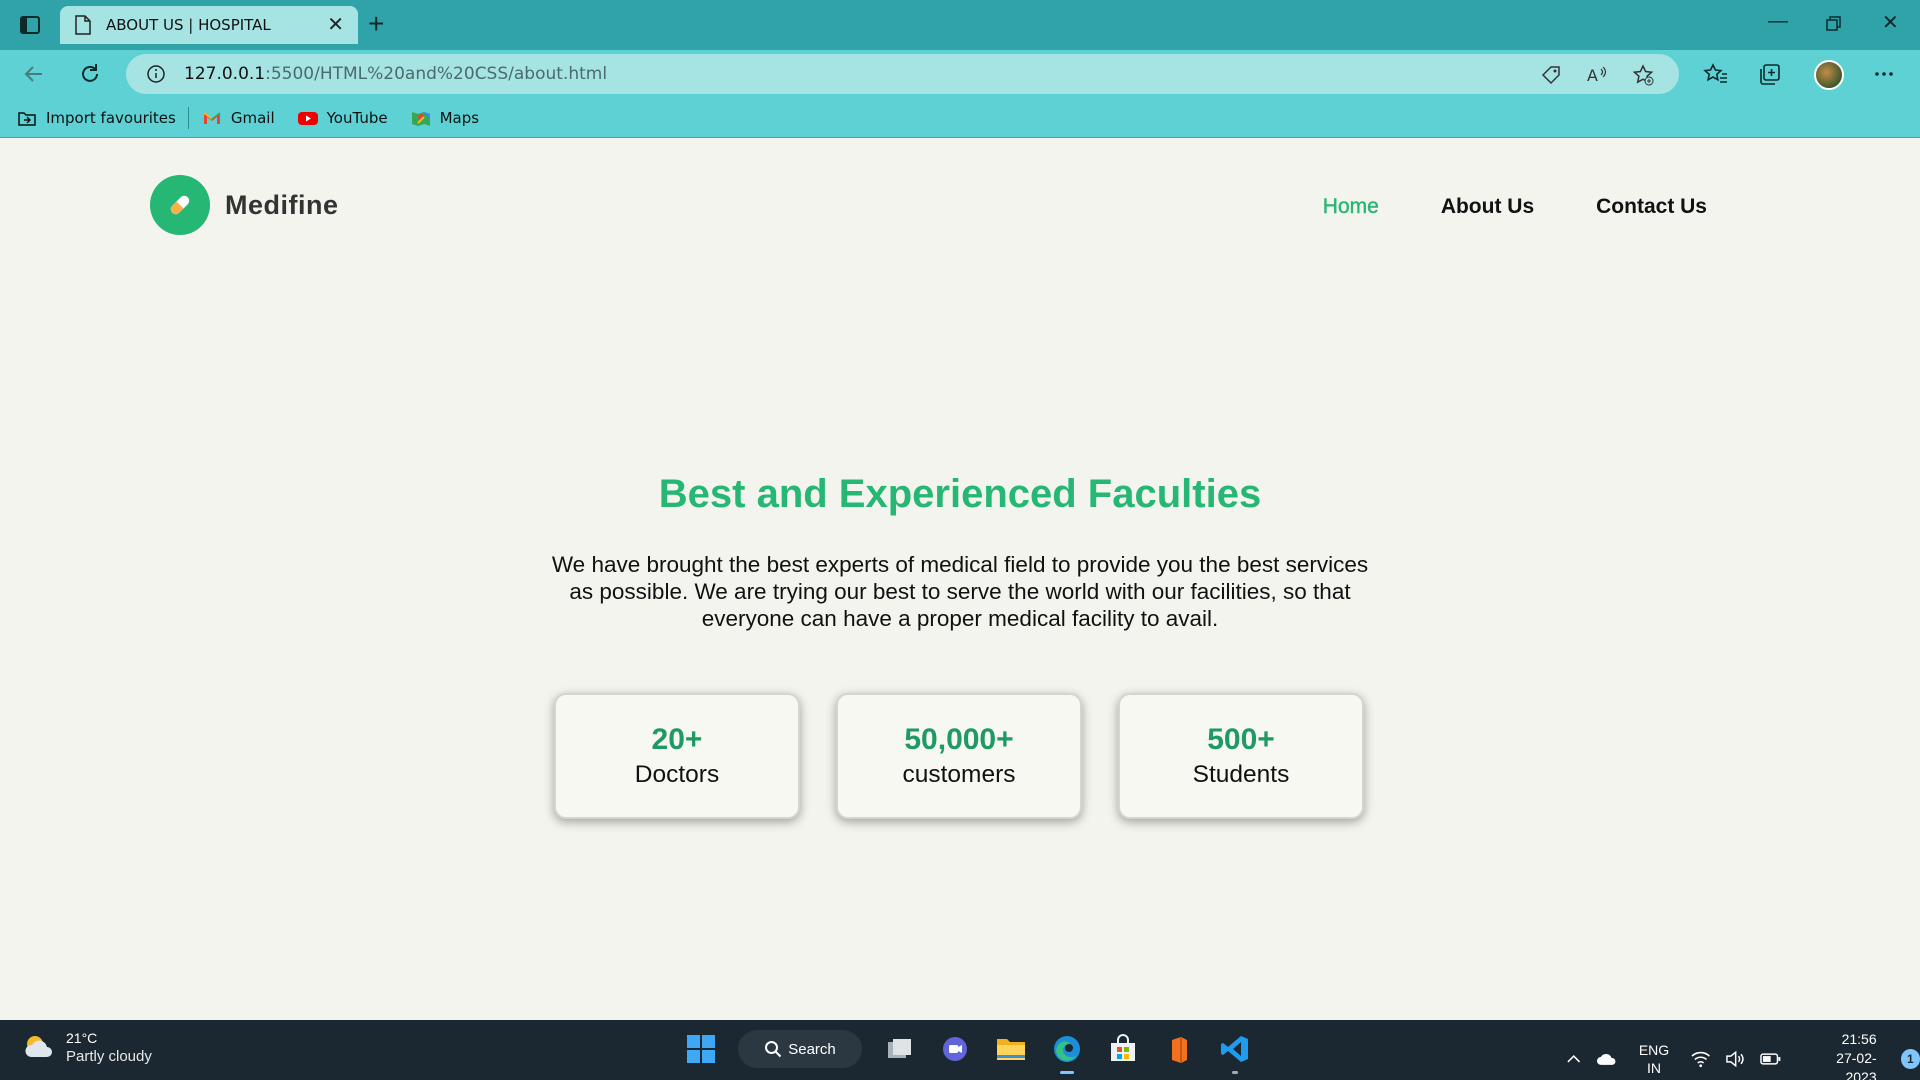 The height and width of the screenshot is (1080, 1920). I want to click on page-title: Best and Experienced Faculties, so click(960, 494).